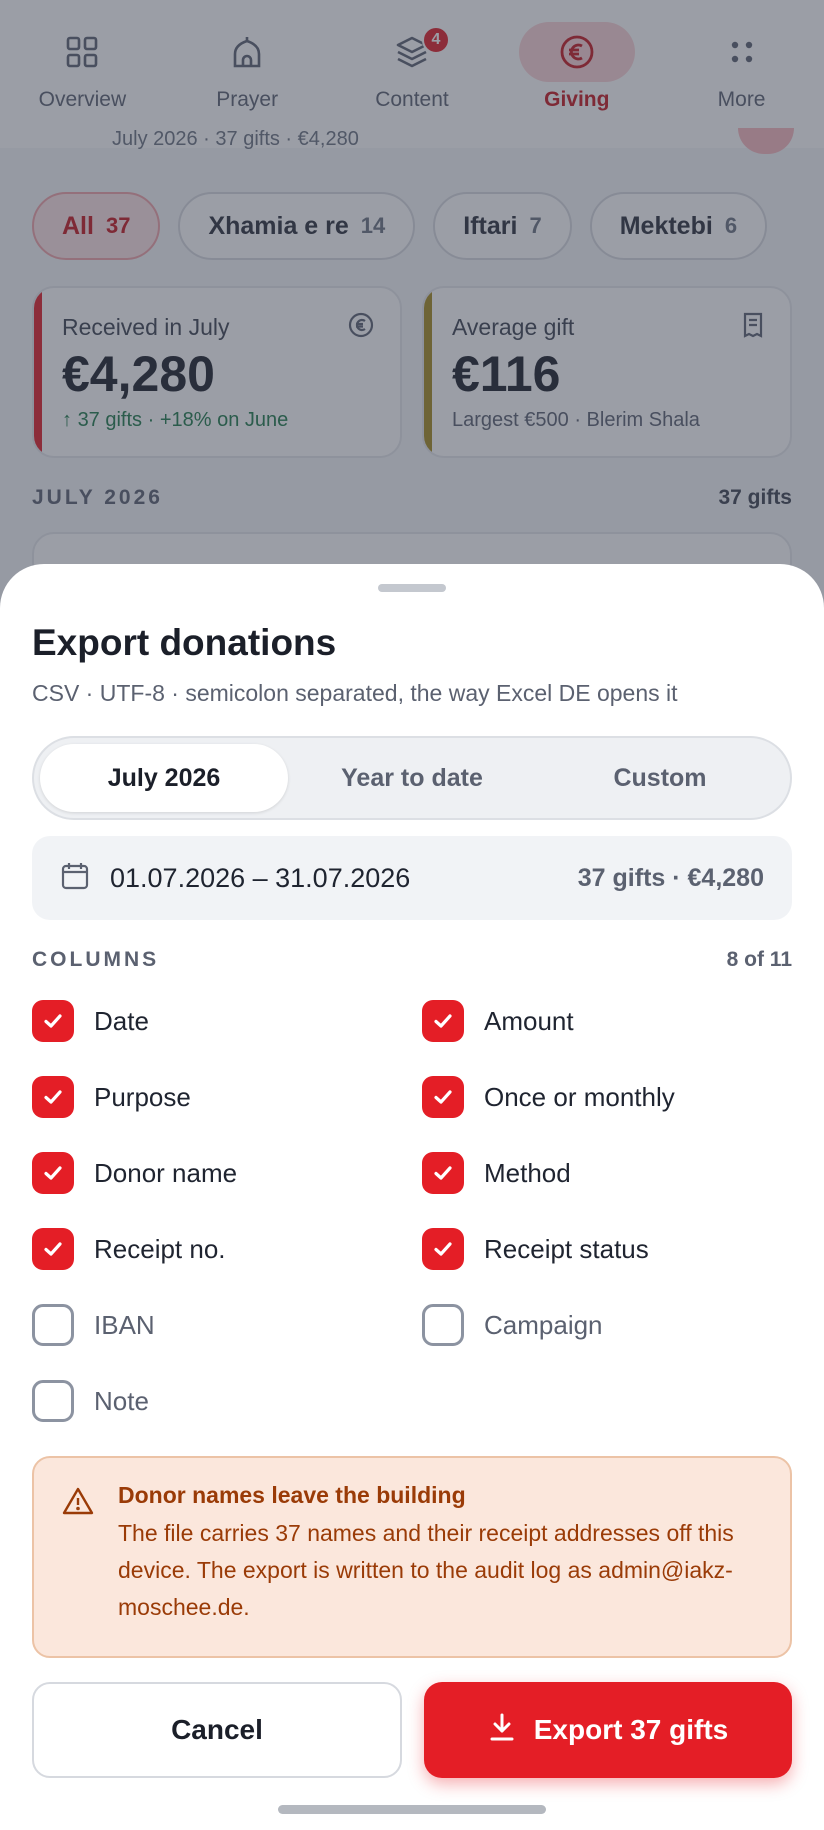 Image resolution: width=824 pixels, height=1830 pixels. Describe the element at coordinates (607, 1021) in the screenshot. I see `column-option-amount: Amount` at that location.